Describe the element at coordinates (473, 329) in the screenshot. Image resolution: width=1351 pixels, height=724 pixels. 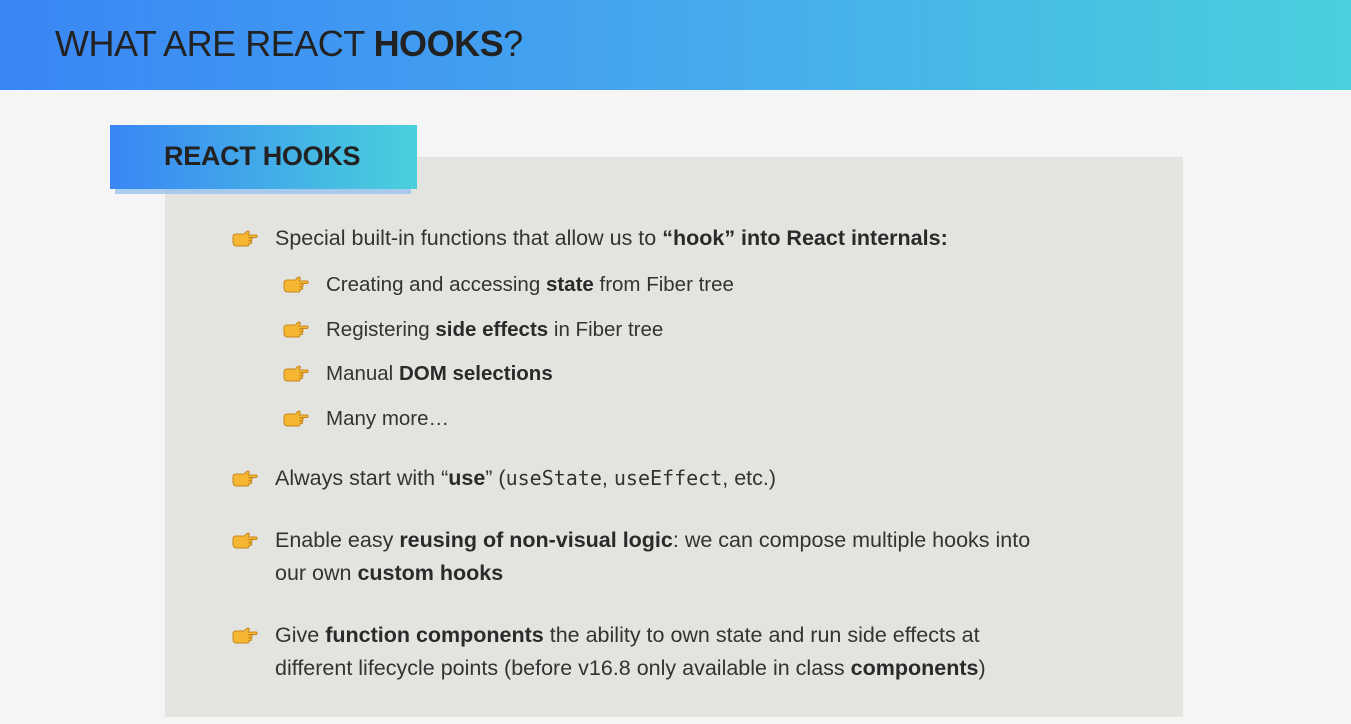
I see `sub-bullet-side-effects: Registering side effects in Fiber tree` at that location.